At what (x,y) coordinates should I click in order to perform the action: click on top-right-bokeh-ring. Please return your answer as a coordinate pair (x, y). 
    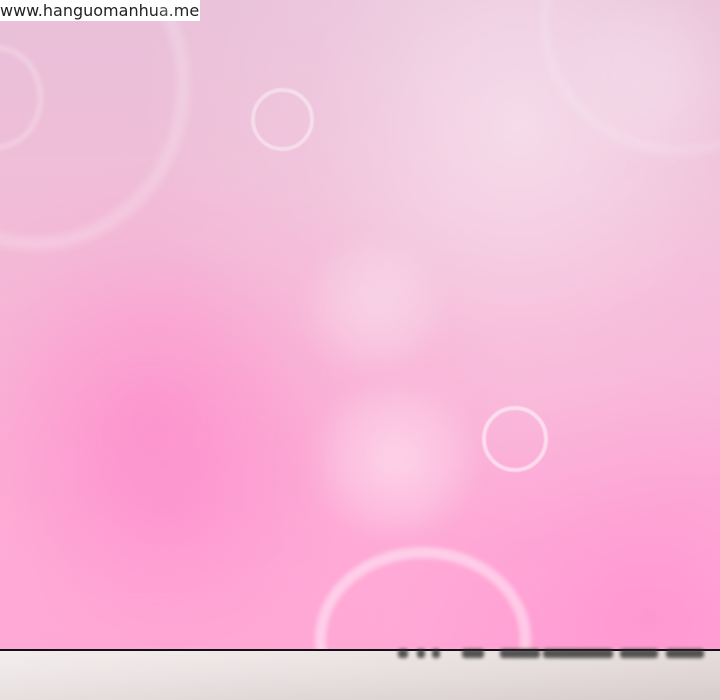
    Looking at the image, I should click on (630, 77).